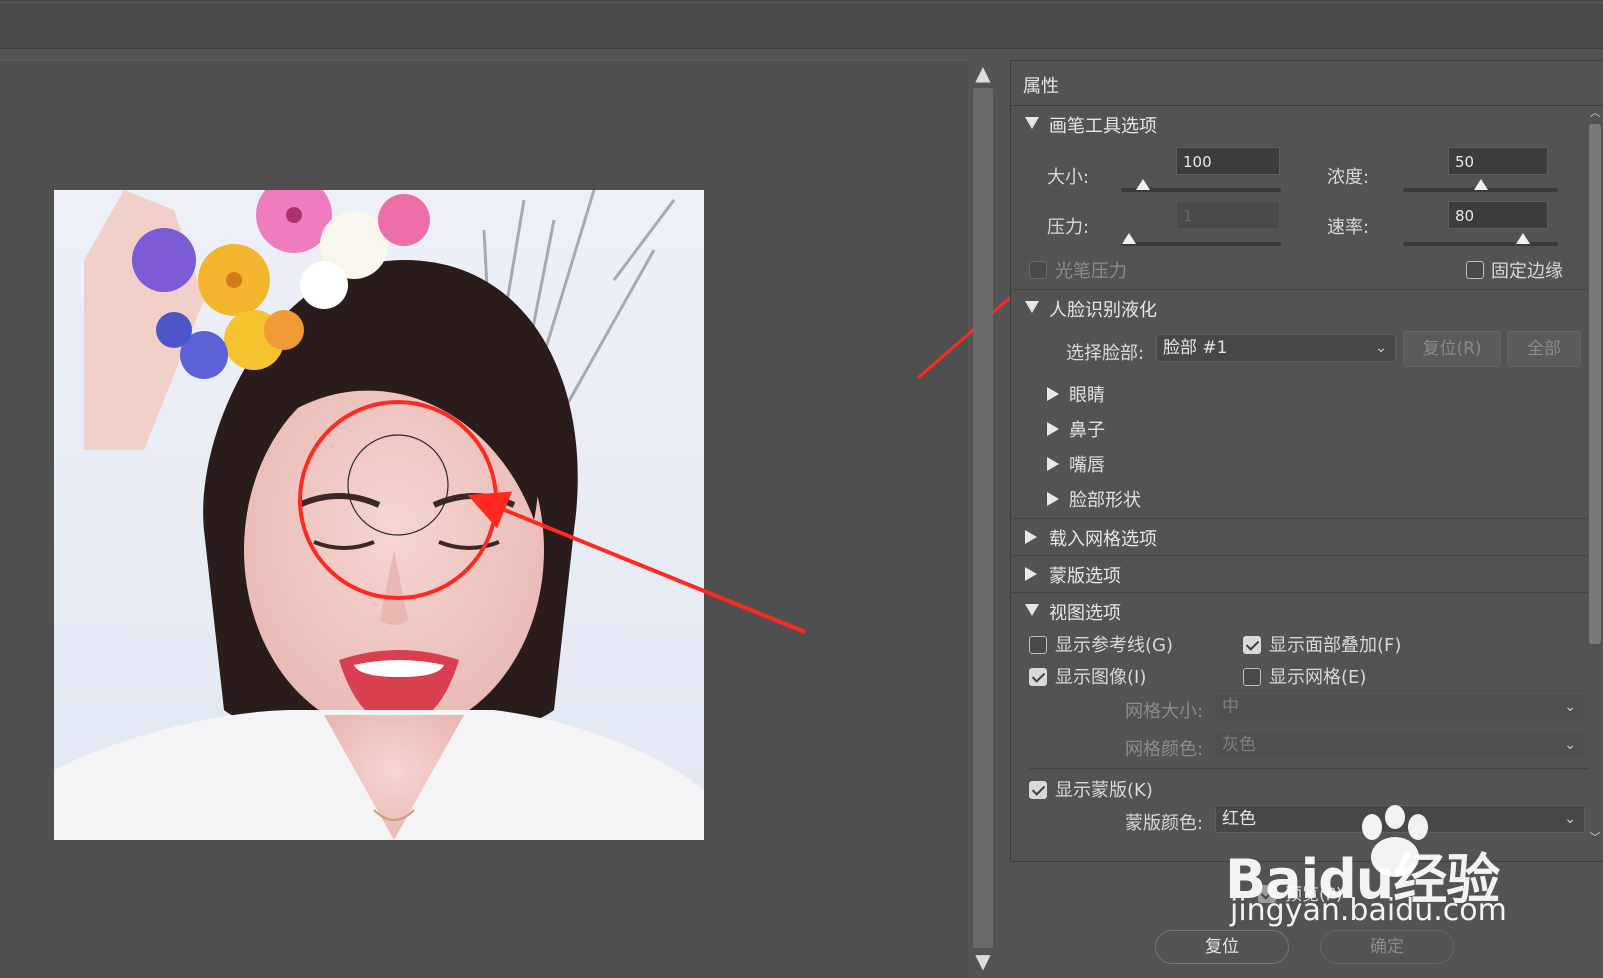 The height and width of the screenshot is (978, 1603). I want to click on section-brush-options: 画笔工具选项, so click(1301, 124).